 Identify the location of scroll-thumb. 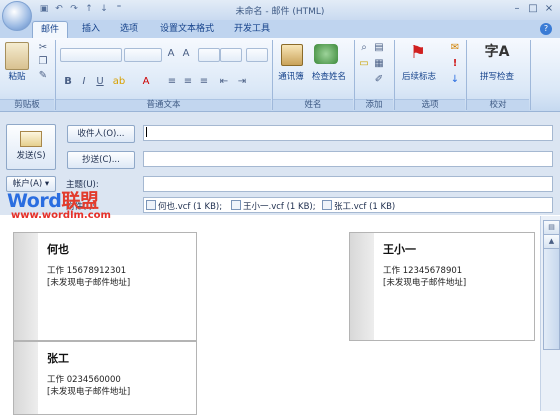
(551, 299).